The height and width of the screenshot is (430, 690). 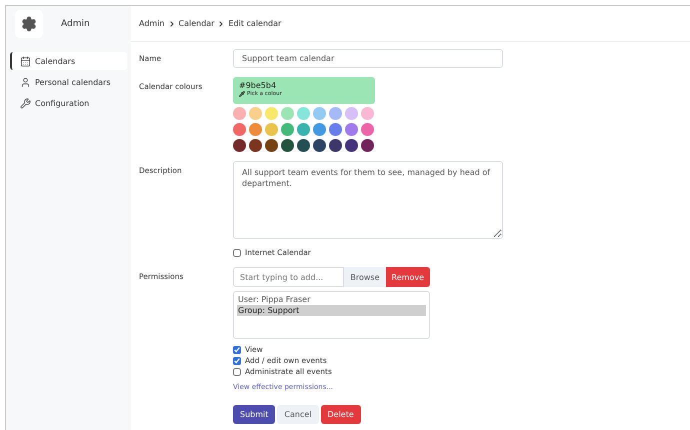 I want to click on primary-button: Submit, so click(x=254, y=414).